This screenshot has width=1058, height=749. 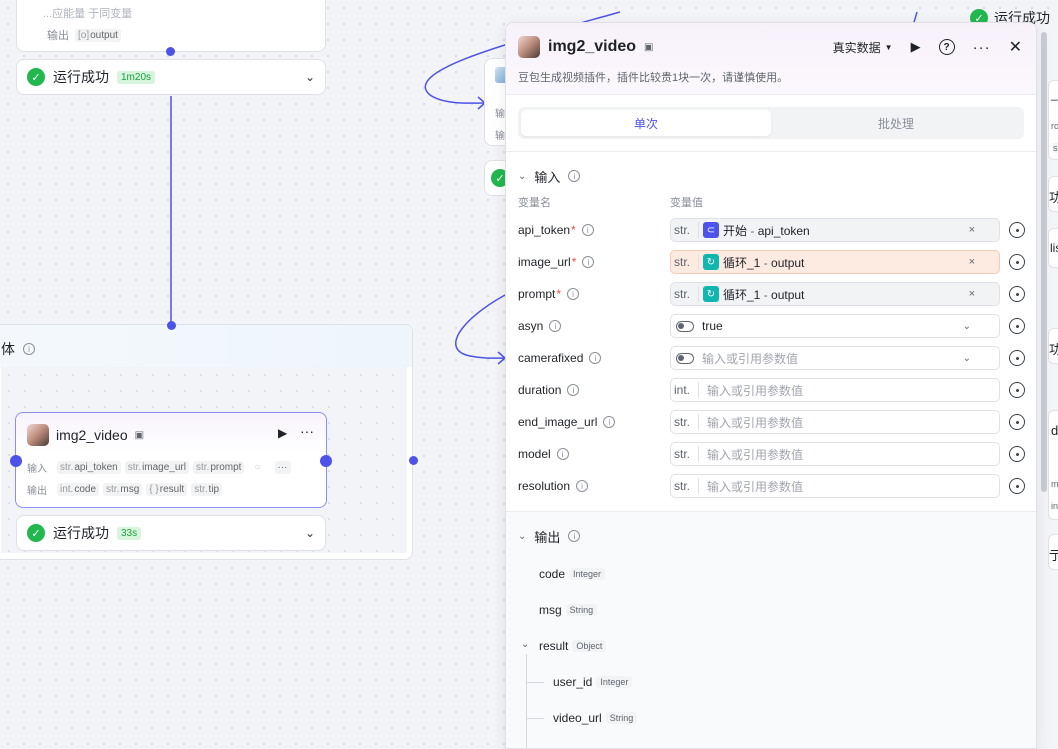 I want to click on tab-batch: 批处理, so click(x=896, y=123).